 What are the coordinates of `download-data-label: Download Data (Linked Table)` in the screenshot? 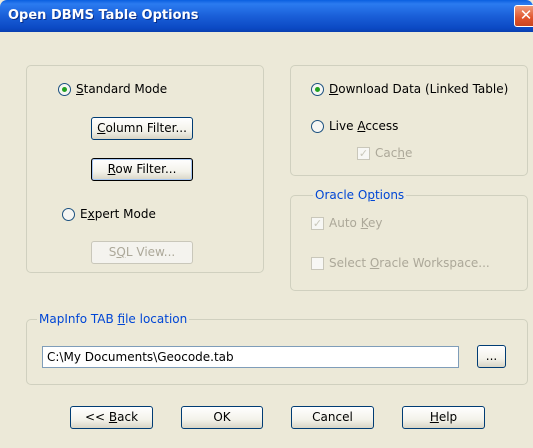 It's located at (418, 89).